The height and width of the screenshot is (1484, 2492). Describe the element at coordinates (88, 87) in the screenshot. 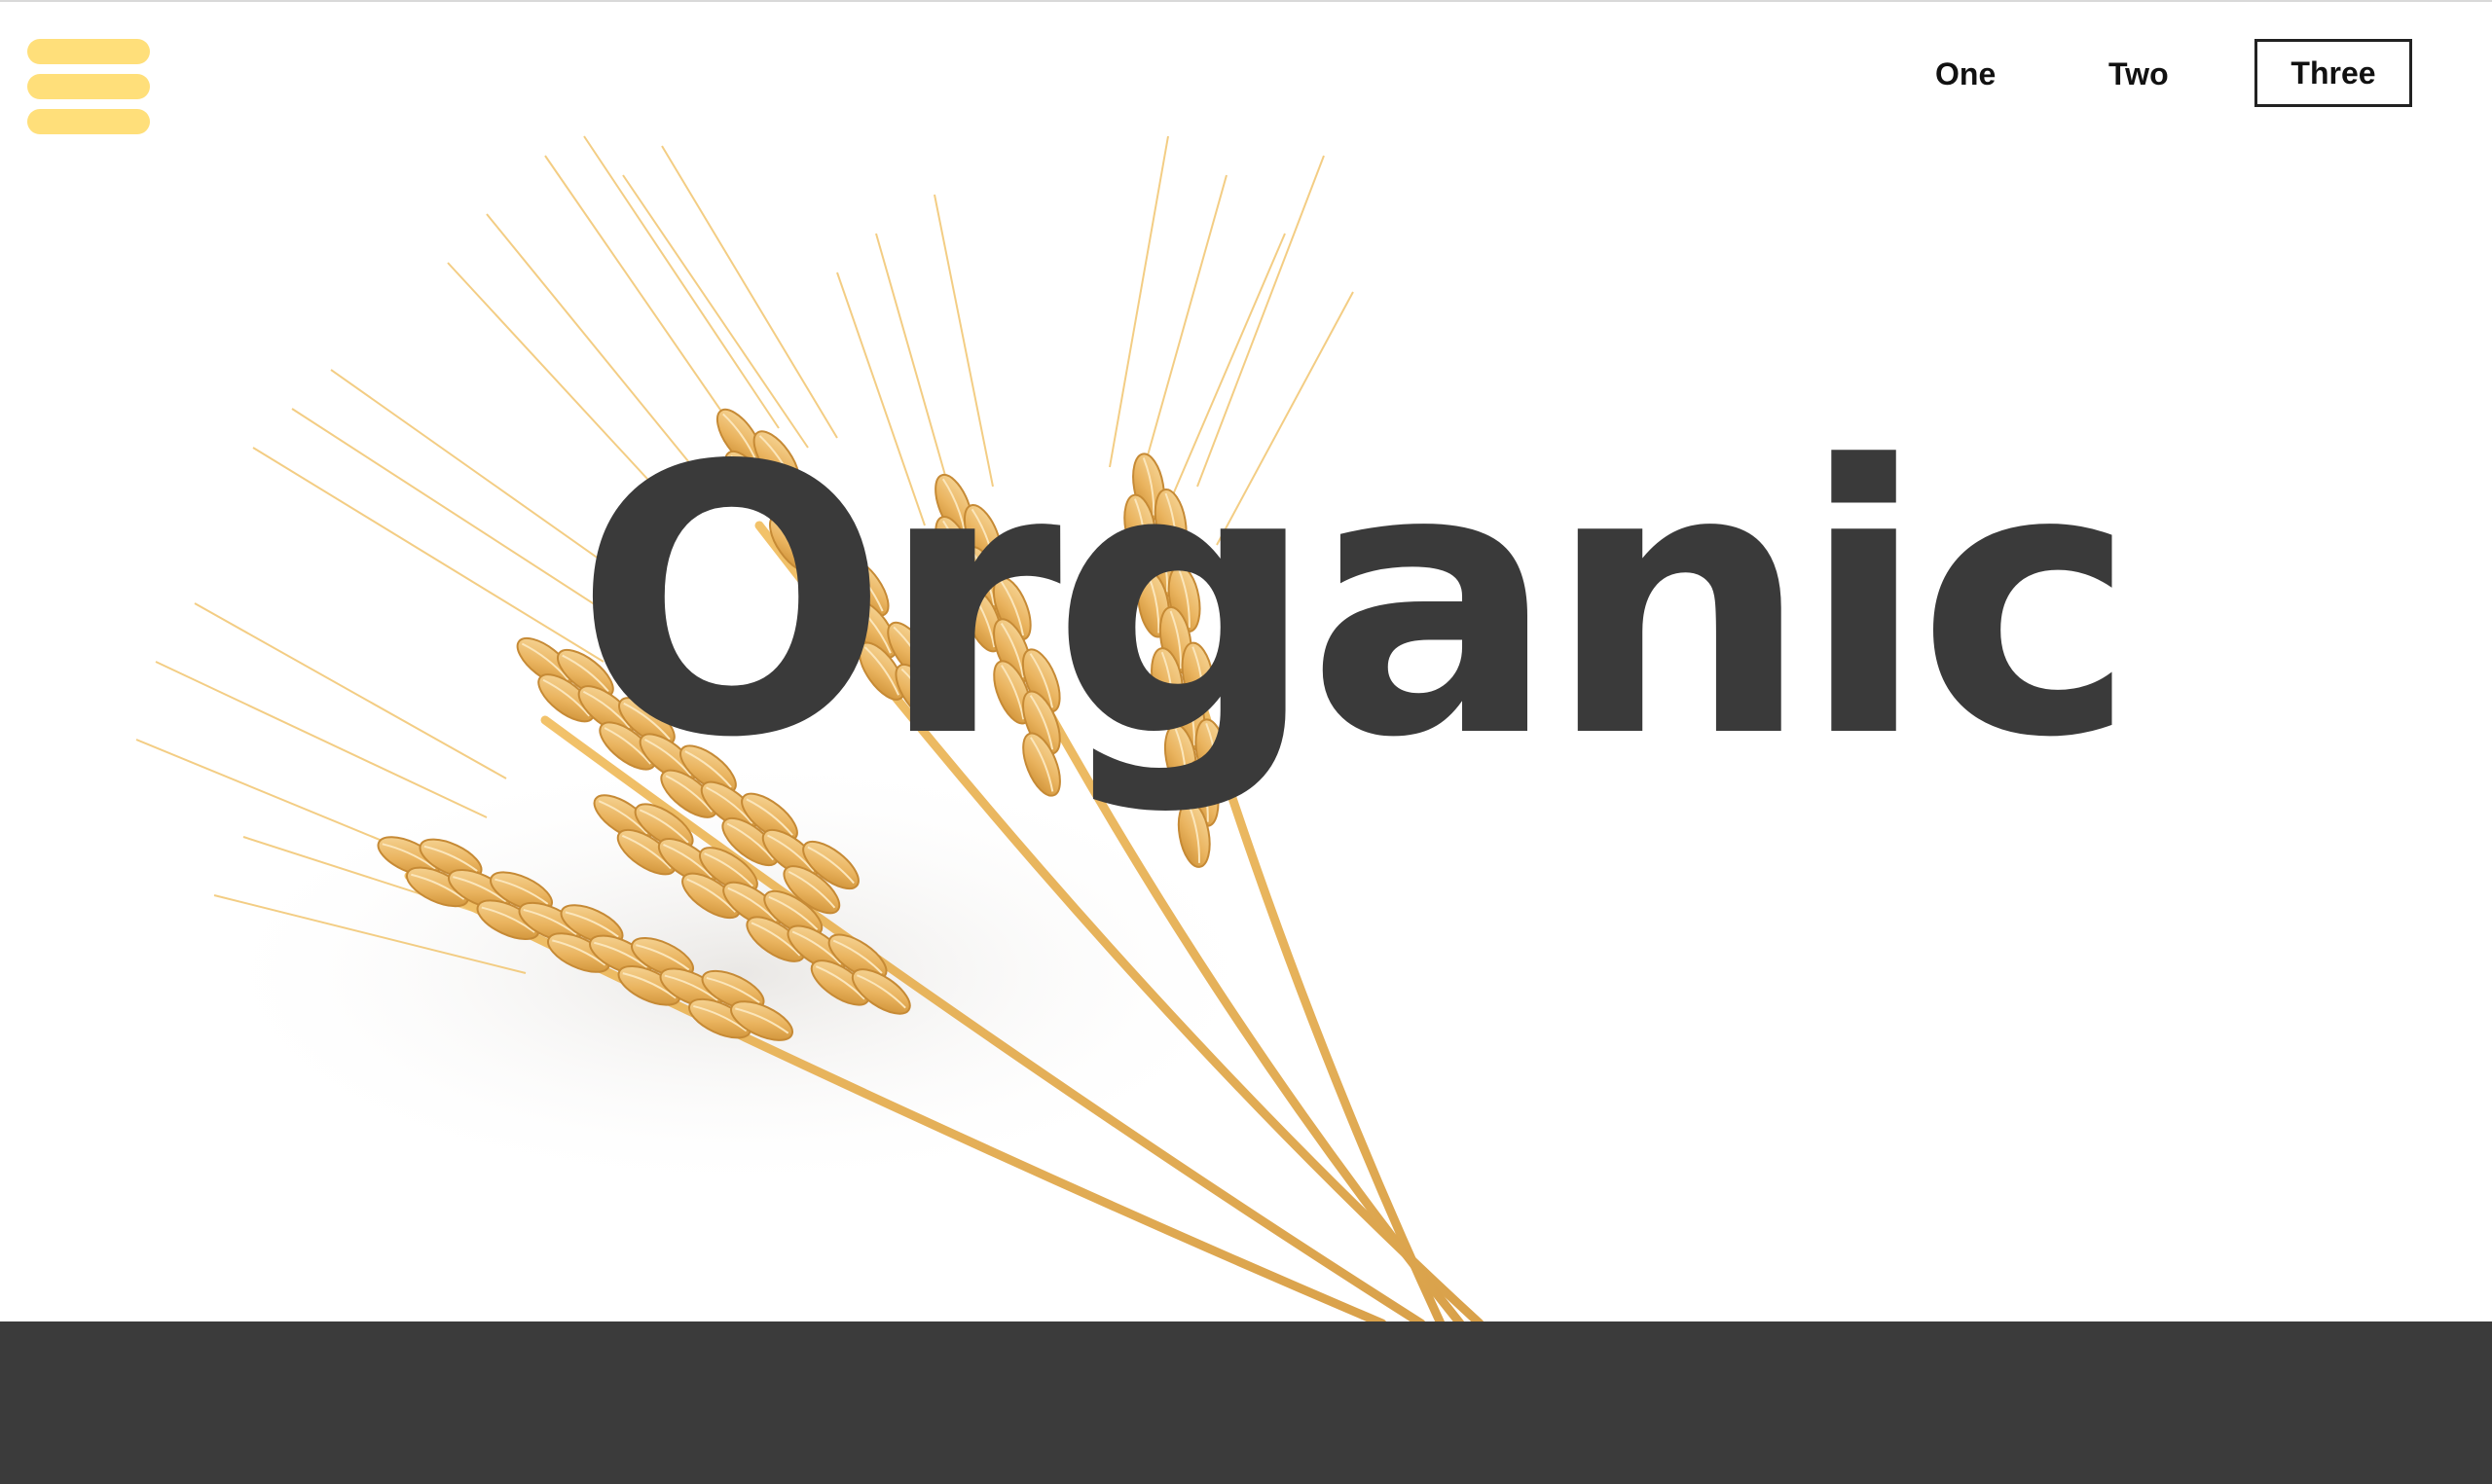

I see `menu-bar-middle` at that location.